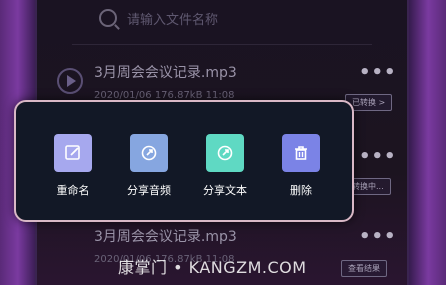 This screenshot has width=446, height=285. What do you see at coordinates (108, 18) in the screenshot?
I see `search-icon` at bounding box center [108, 18].